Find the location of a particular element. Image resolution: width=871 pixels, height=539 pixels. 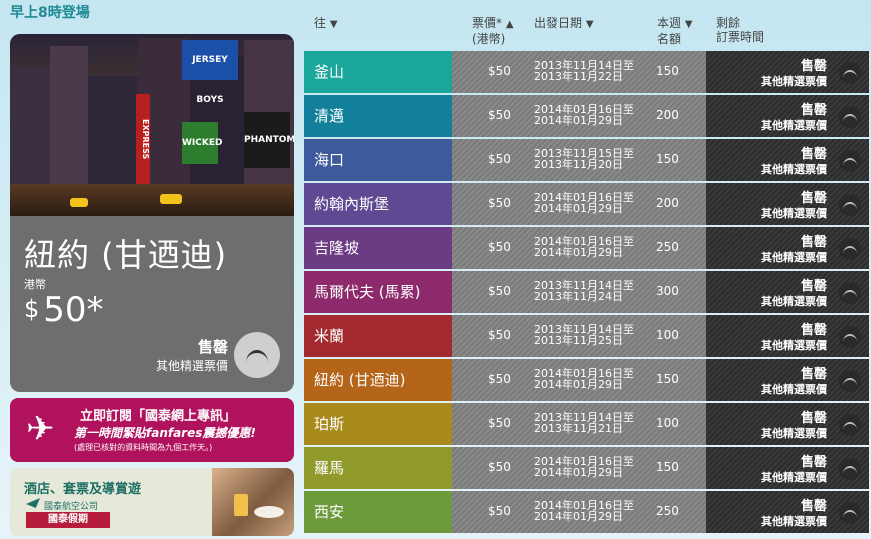

fare-row: 珀斯 $50 2013年11月14日至 2013年11月21日 100 售罄 其他精選票價 is located at coordinates (586, 424).